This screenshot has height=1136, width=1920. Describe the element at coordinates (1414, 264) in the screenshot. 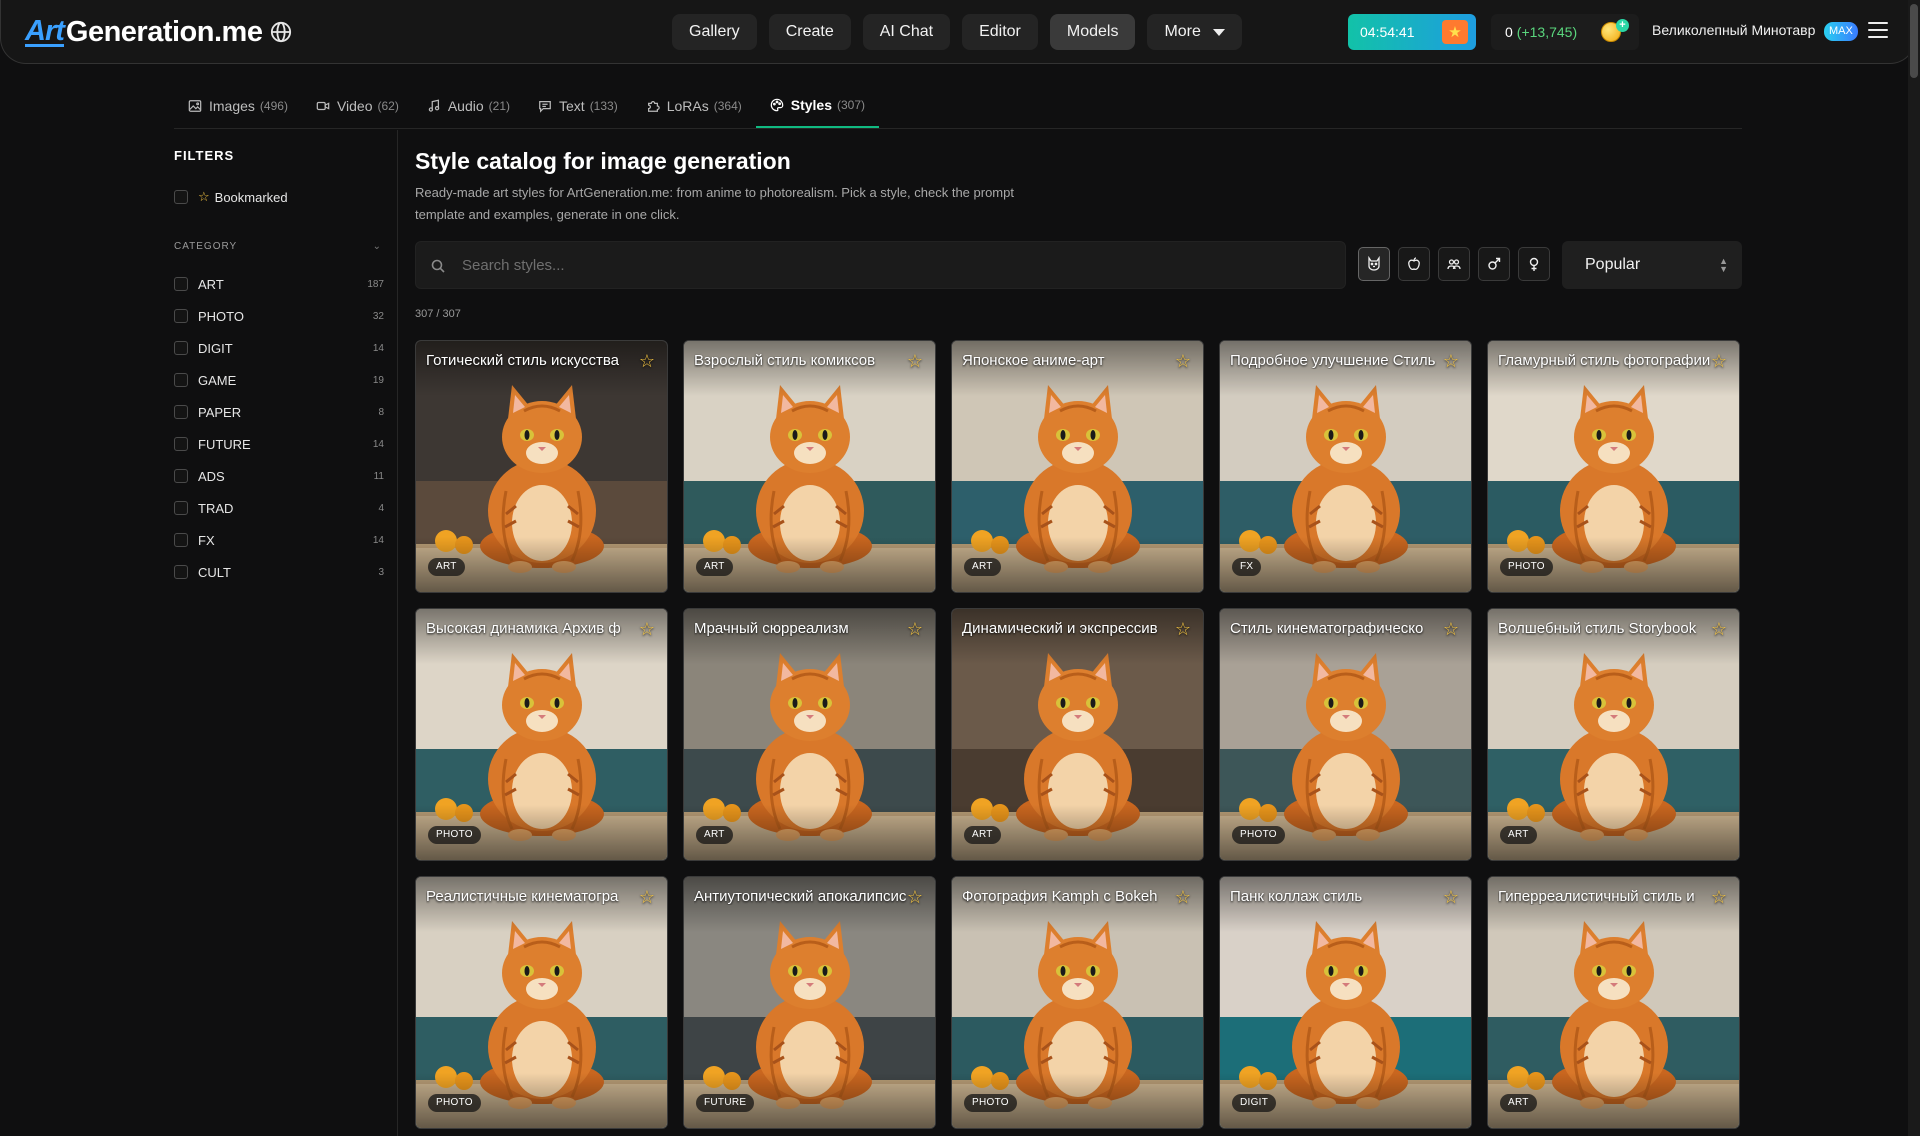

I see `filter-food-button` at that location.